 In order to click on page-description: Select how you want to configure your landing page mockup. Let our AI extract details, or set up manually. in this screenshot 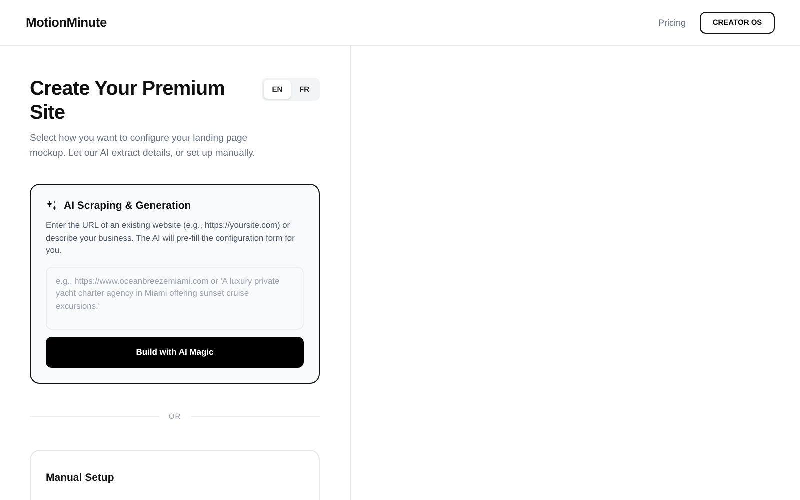, I will do `click(143, 146)`.